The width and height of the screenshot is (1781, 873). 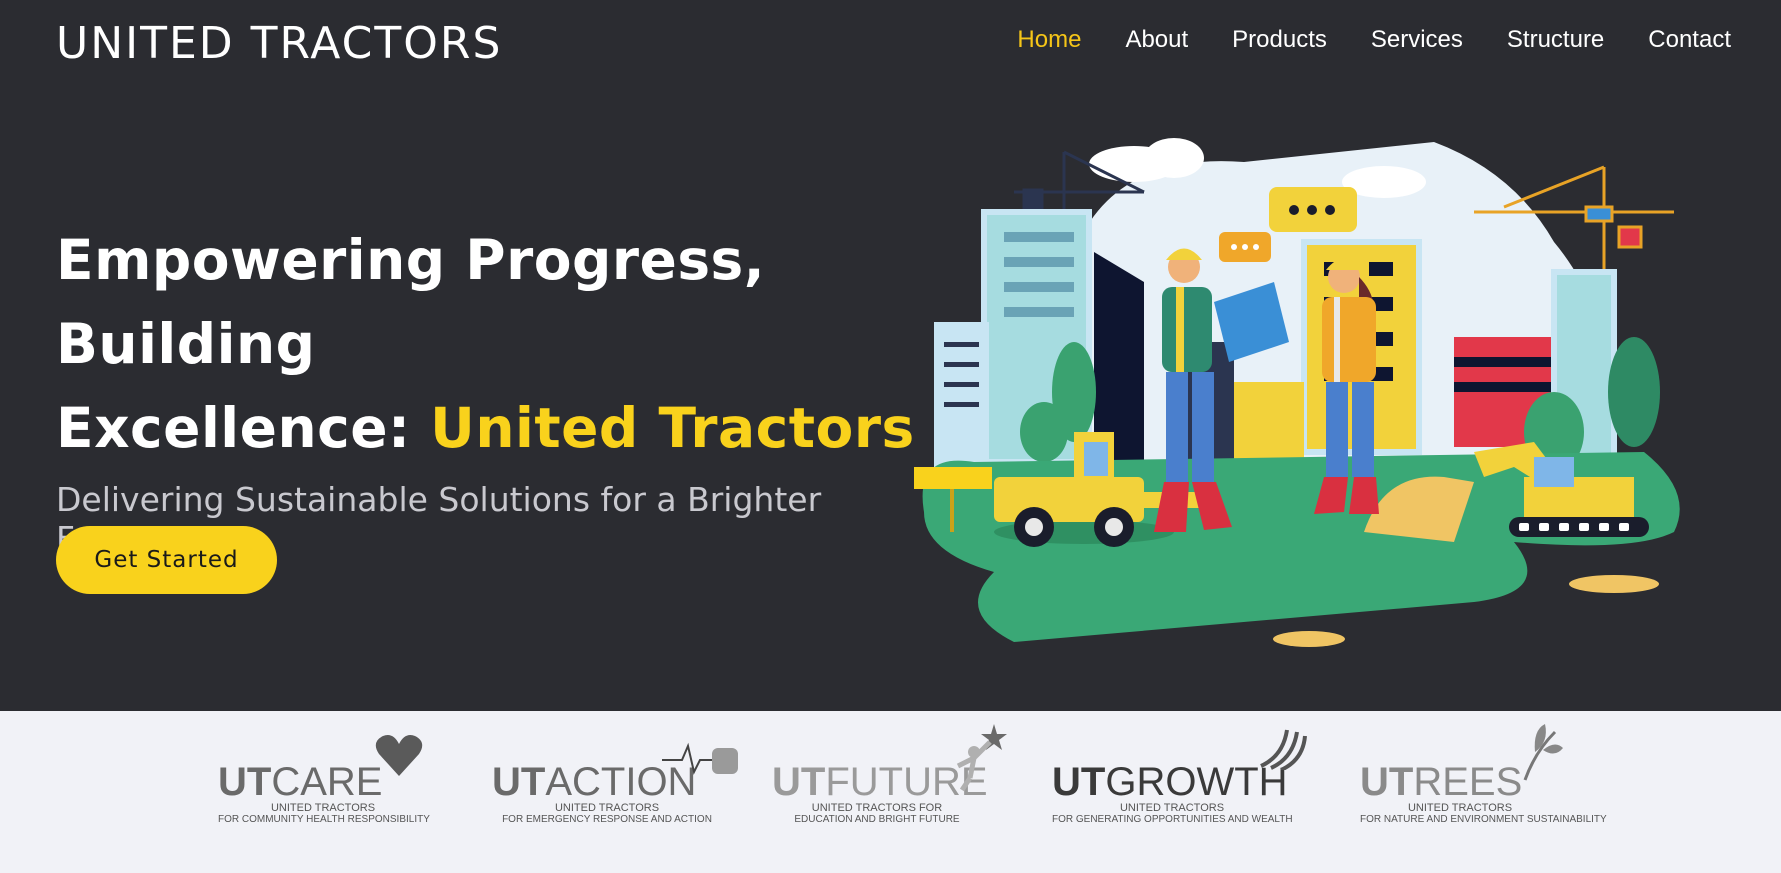 I want to click on partner-name: CARE, so click(x=327, y=782).